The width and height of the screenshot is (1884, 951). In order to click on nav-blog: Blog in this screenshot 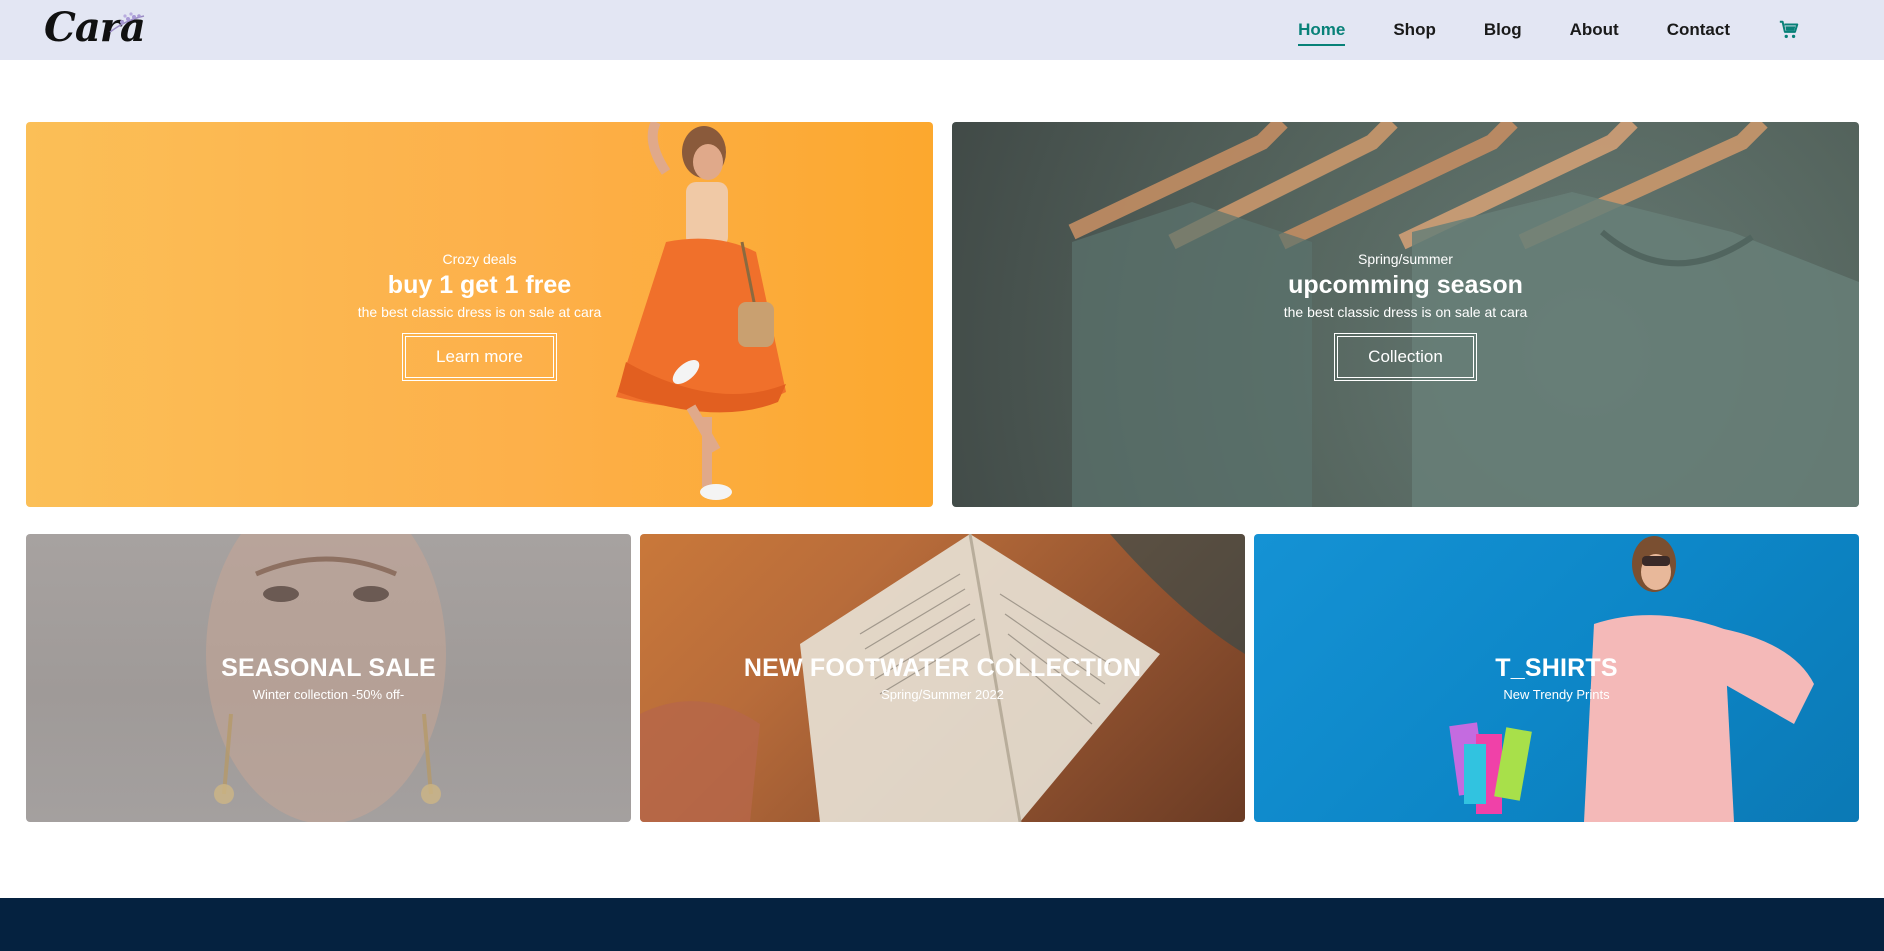, I will do `click(1503, 30)`.